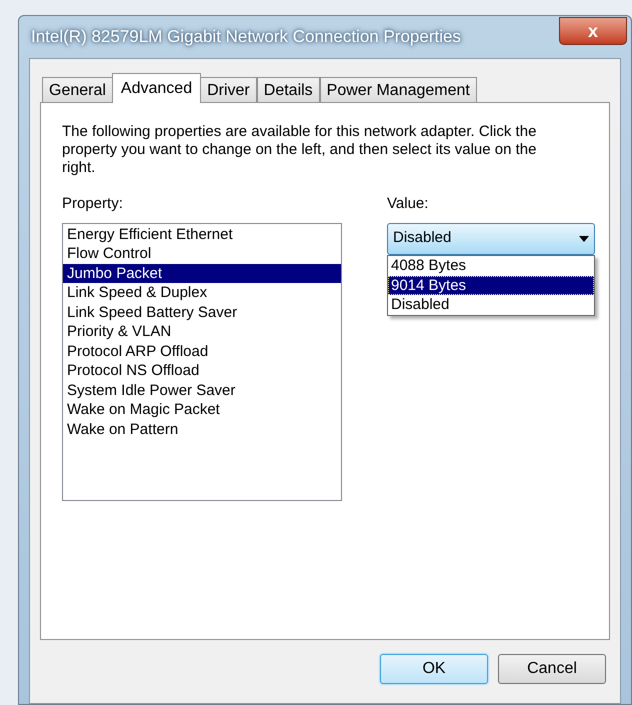 This screenshot has width=632, height=705. Describe the element at coordinates (552, 669) in the screenshot. I see `cancel-button: Cancel` at that location.